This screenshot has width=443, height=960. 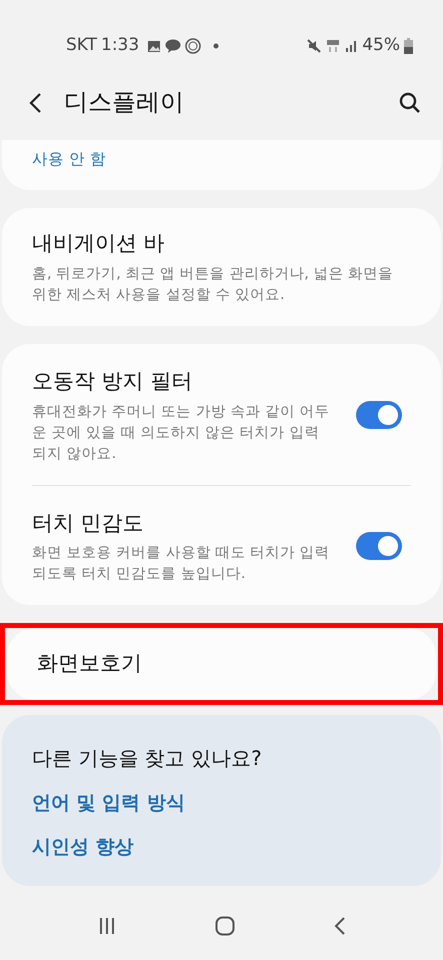 What do you see at coordinates (113, 381) in the screenshot?
I see `item-title: 오동작 방지 필터` at bounding box center [113, 381].